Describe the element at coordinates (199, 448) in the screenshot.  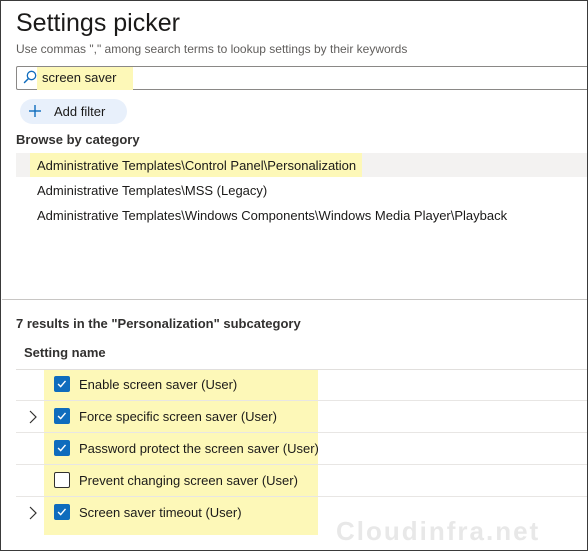
I see `setting-label: Password protect the screen saver (User)` at that location.